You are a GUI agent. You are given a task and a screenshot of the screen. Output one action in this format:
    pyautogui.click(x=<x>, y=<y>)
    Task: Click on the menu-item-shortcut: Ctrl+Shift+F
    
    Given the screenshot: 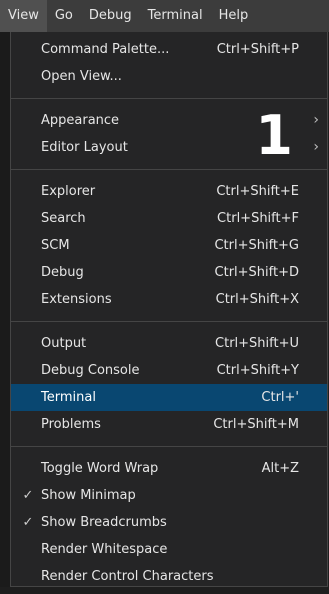 What is the action you would take?
    pyautogui.click(x=258, y=218)
    